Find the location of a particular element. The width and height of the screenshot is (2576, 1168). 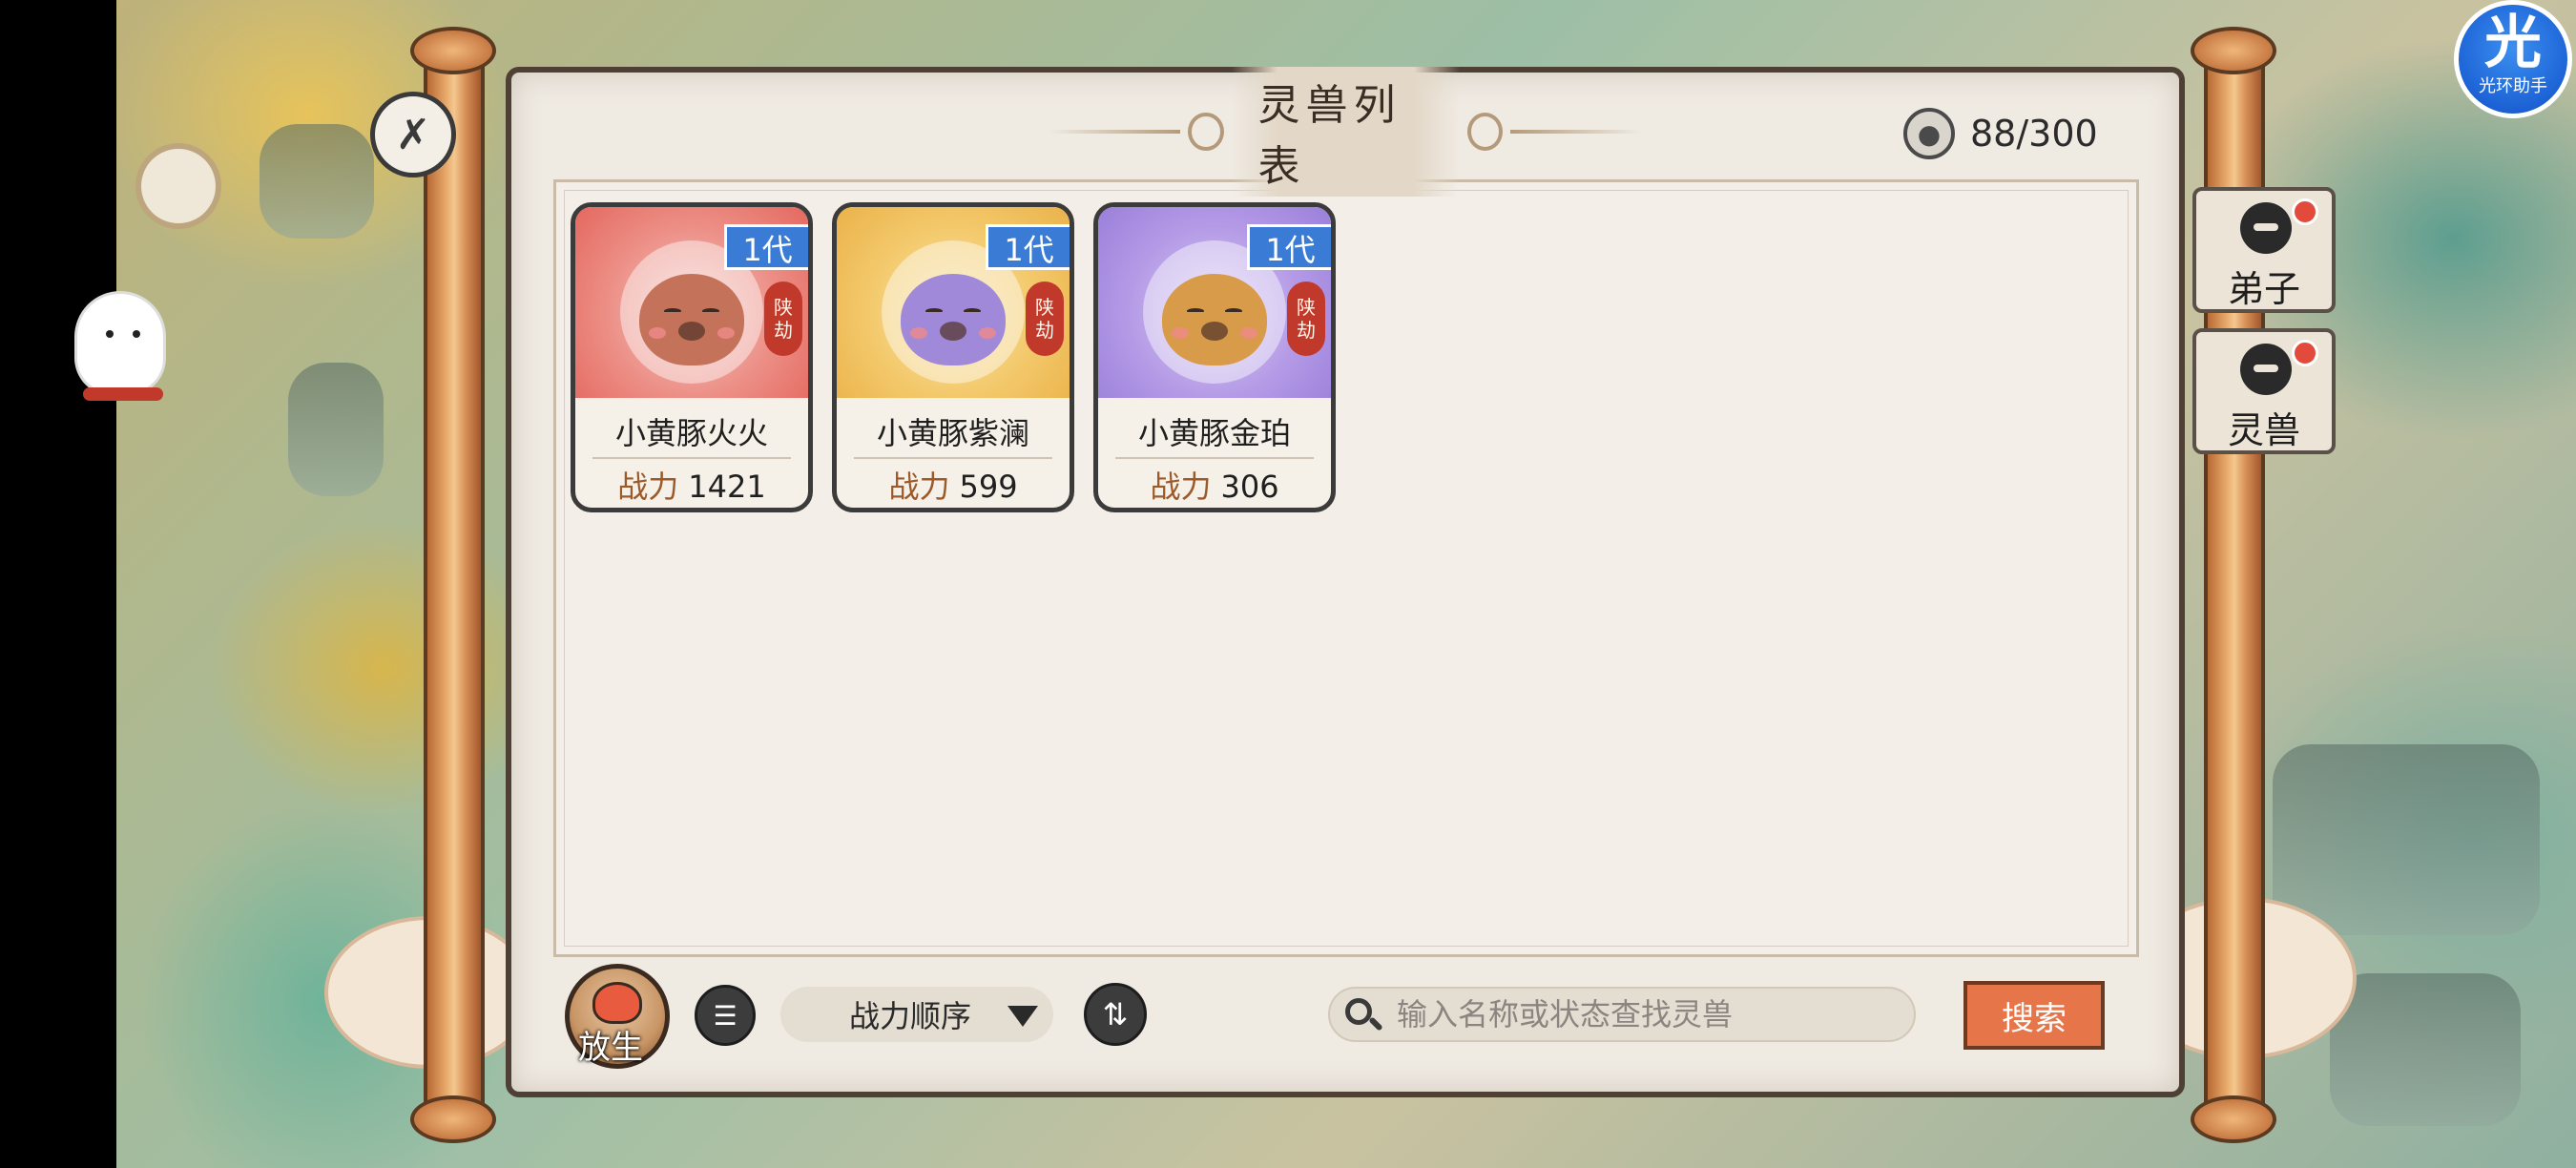

helper-label: 光环助手 is located at coordinates (2513, 86).